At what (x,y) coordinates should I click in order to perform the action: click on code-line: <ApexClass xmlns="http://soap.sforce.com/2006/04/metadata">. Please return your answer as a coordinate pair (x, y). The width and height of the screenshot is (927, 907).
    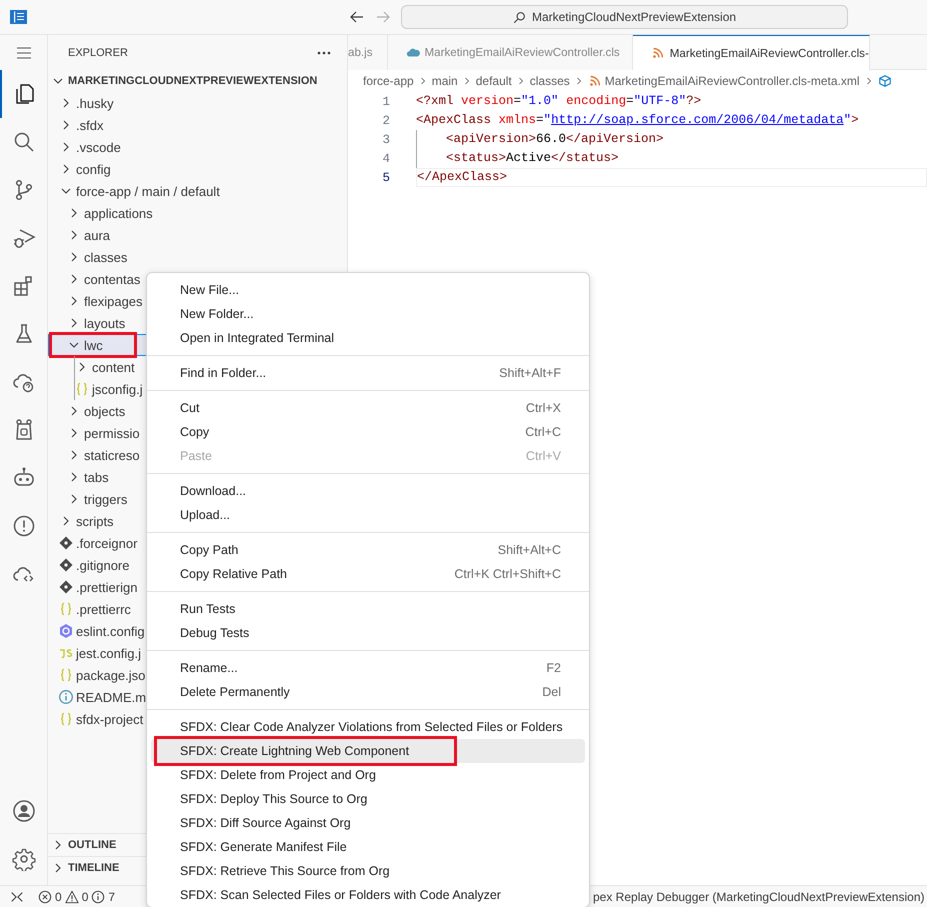
    Looking at the image, I should click on (638, 120).